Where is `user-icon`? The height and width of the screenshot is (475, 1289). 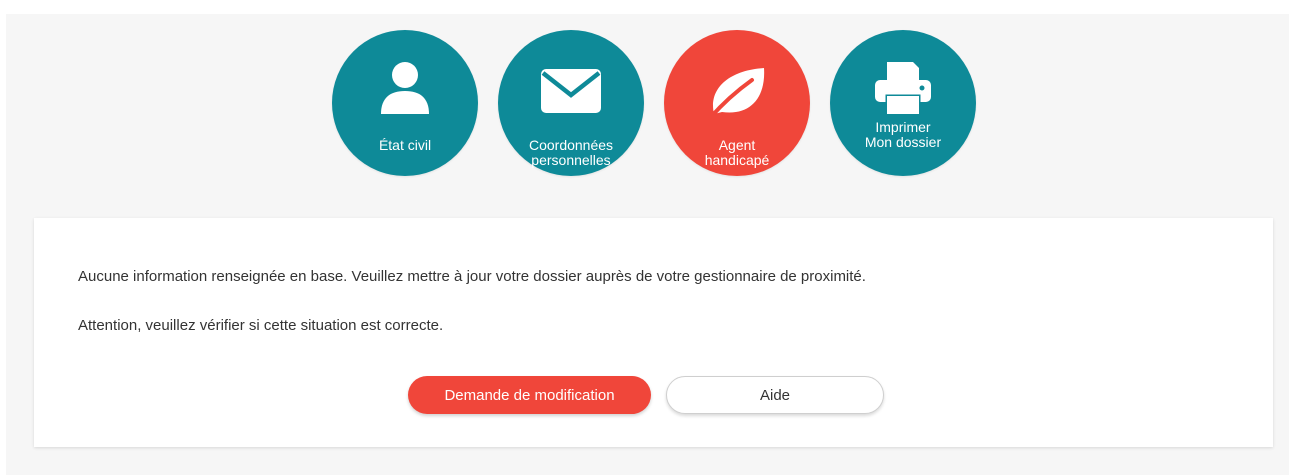 user-icon is located at coordinates (405, 88).